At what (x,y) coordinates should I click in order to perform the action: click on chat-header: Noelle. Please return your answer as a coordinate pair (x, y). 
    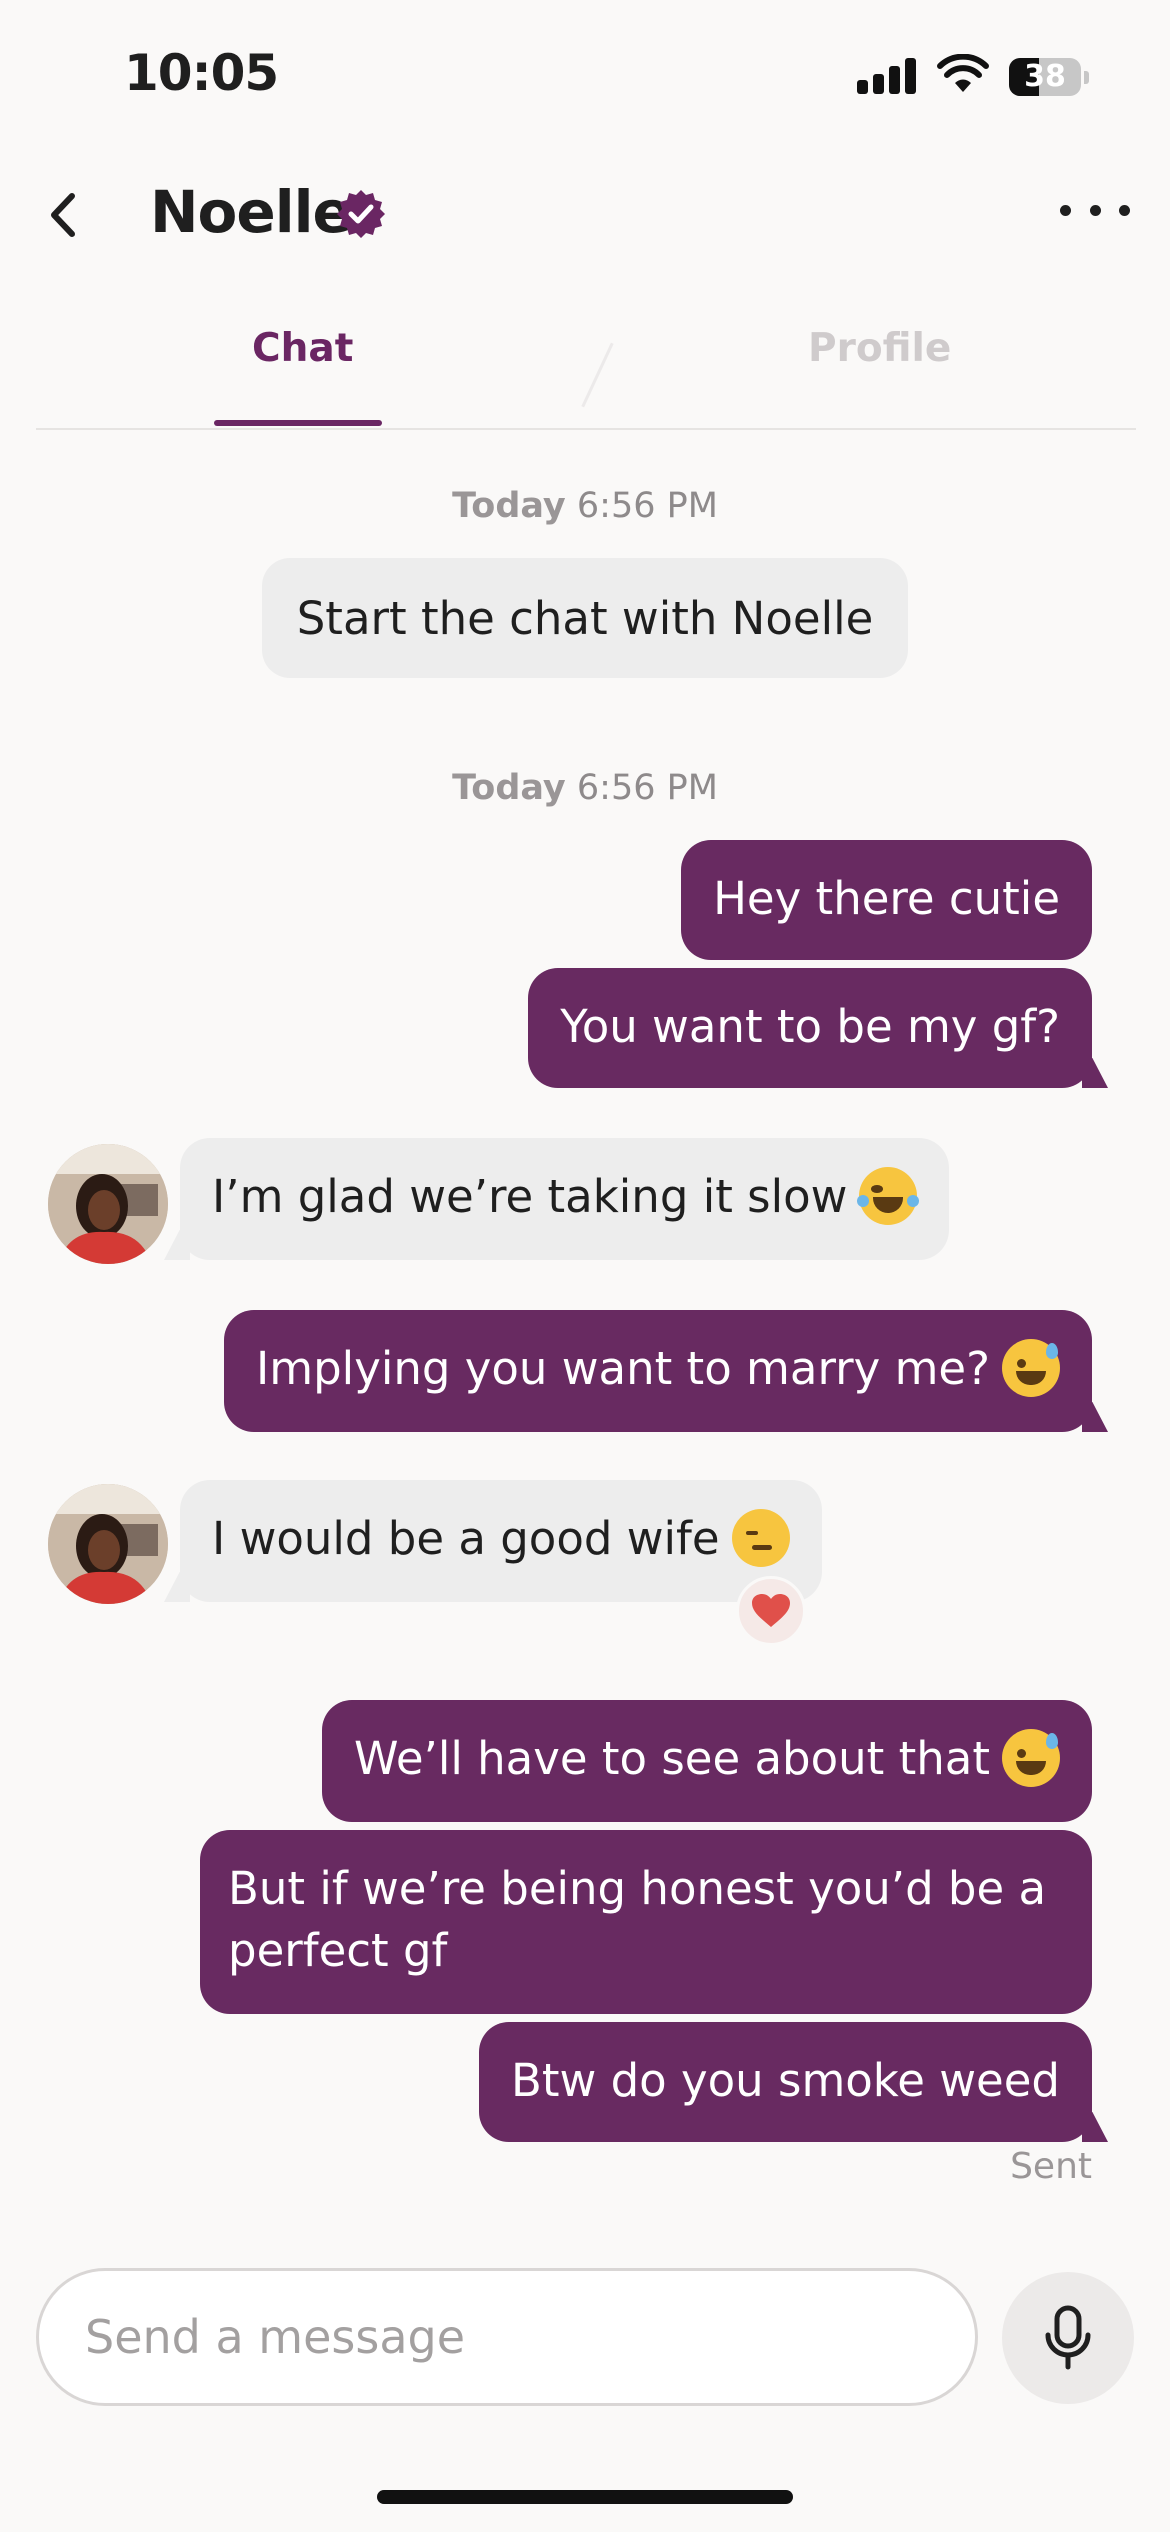
    Looking at the image, I should click on (585, 215).